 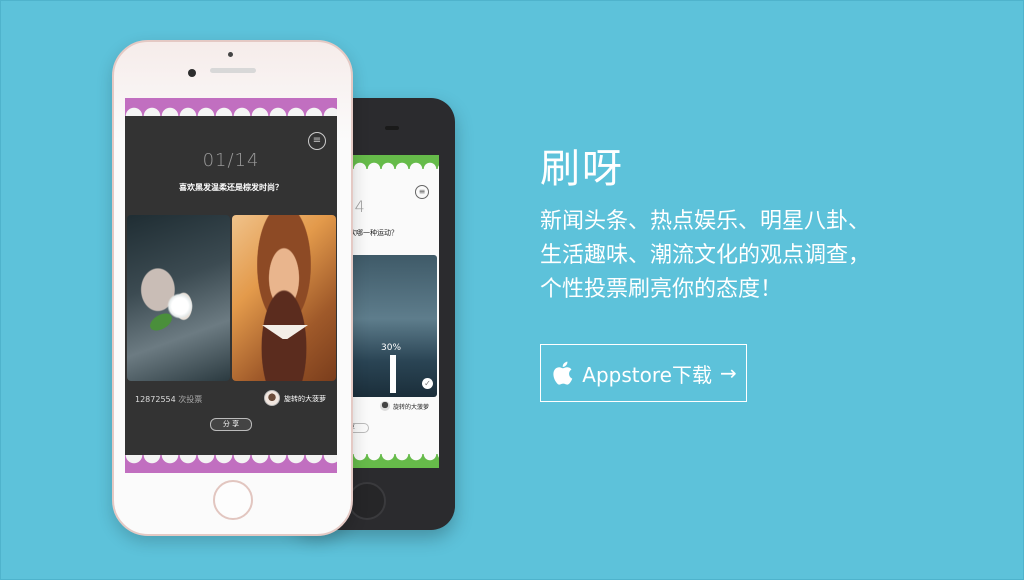 I want to click on front-phone-camera, so click(x=192, y=73).